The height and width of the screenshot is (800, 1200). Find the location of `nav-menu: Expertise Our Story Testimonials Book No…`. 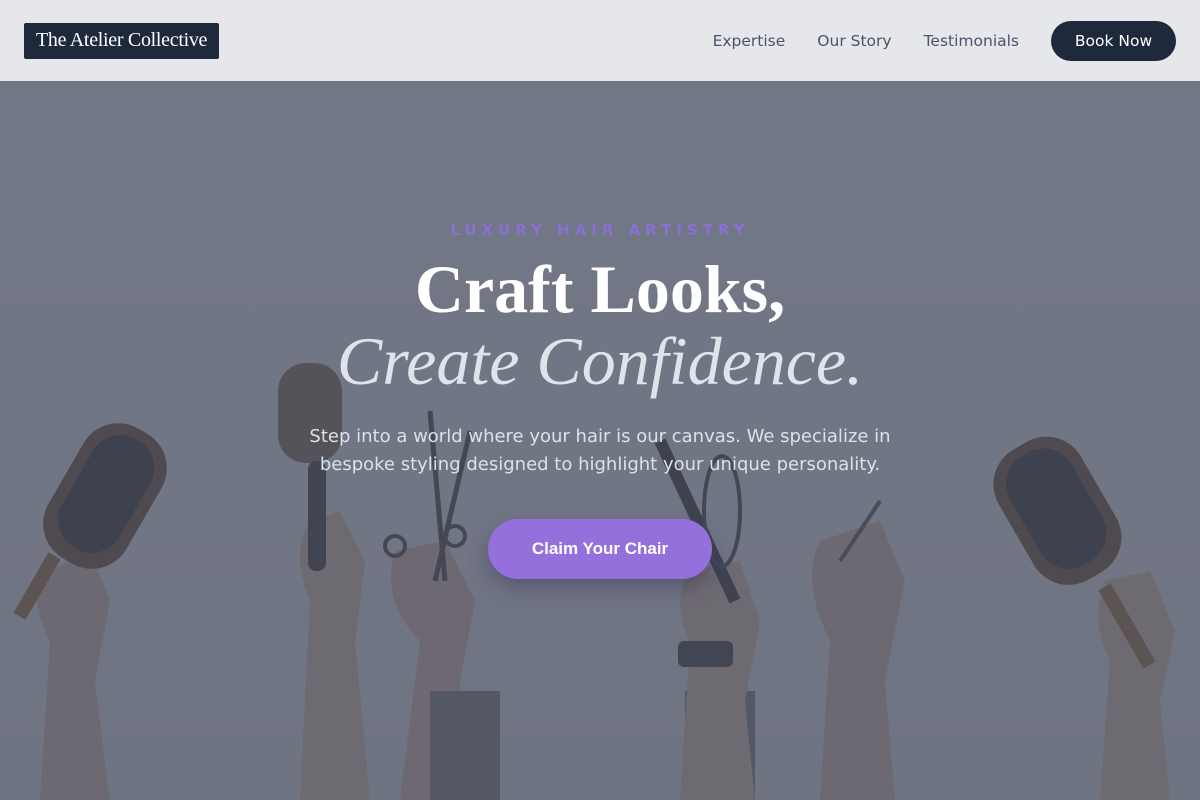

nav-menu: Expertise Our Story Testimonials Book No… is located at coordinates (944, 40).